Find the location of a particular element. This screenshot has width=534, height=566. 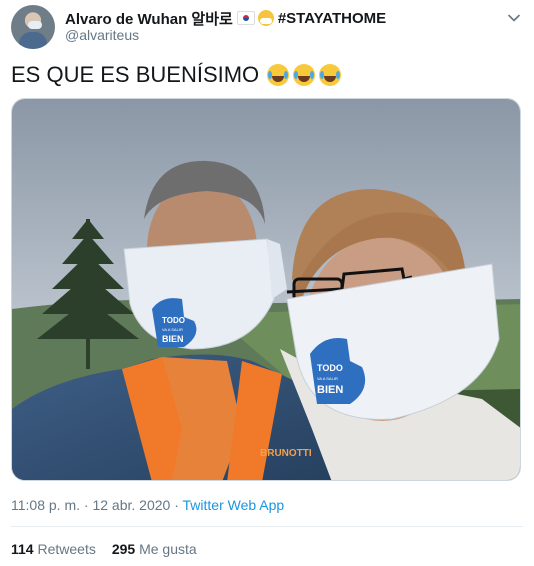

tweet-date: 12 abr. 2020 is located at coordinates (131, 505).